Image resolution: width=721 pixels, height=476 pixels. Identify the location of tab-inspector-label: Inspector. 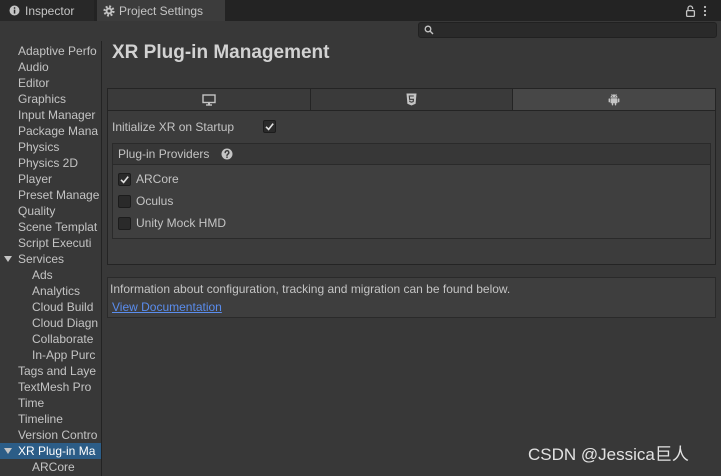
(50, 10).